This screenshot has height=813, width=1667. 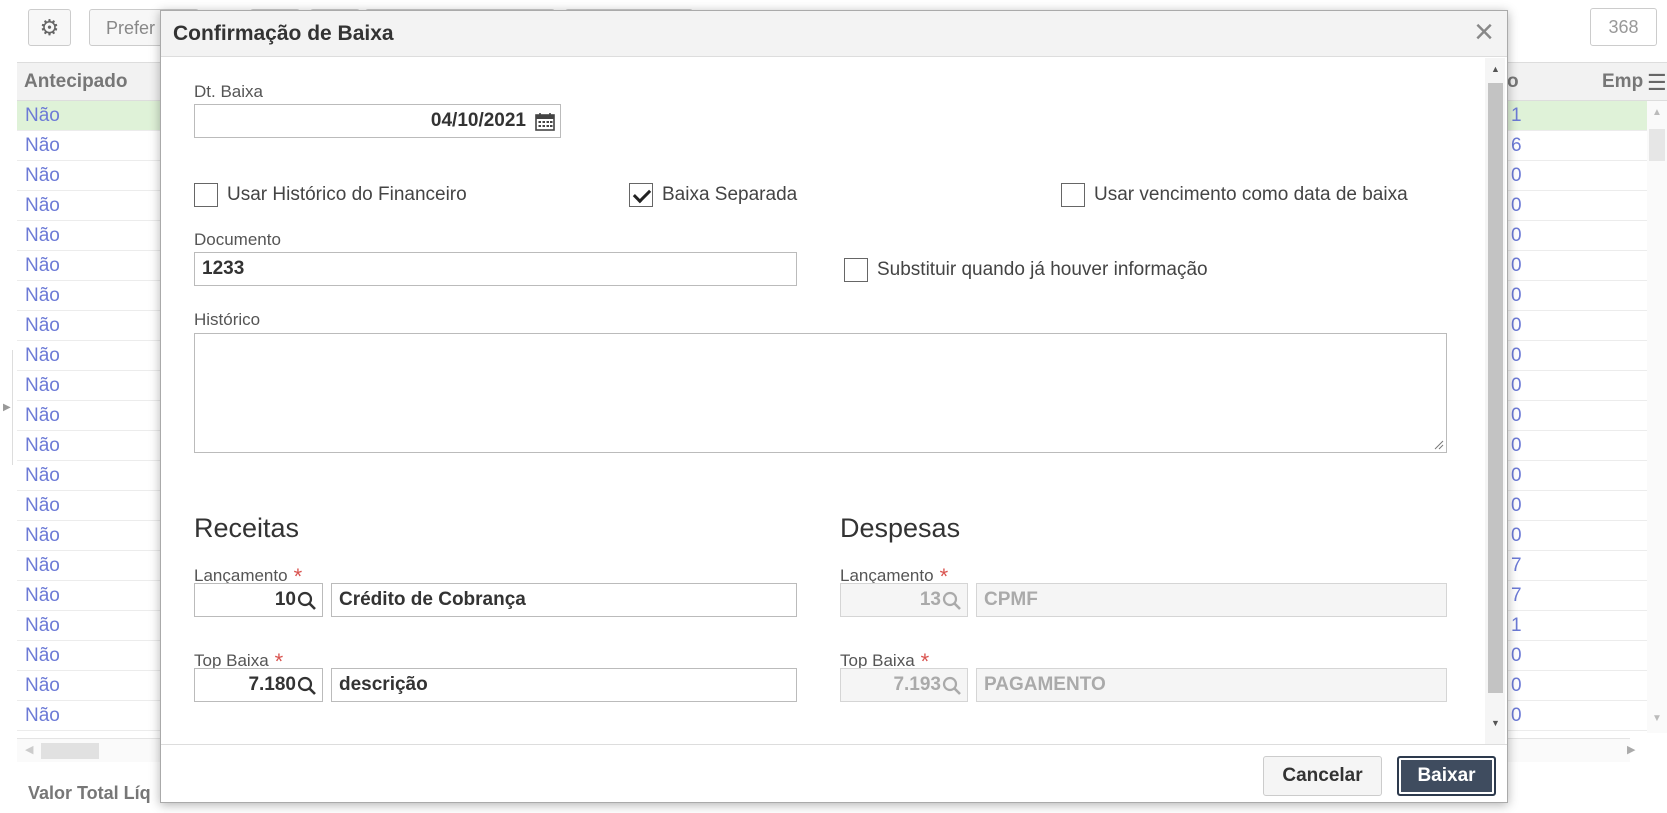 I want to click on despesas-top-baixa-code: 7.193, so click(x=917, y=684).